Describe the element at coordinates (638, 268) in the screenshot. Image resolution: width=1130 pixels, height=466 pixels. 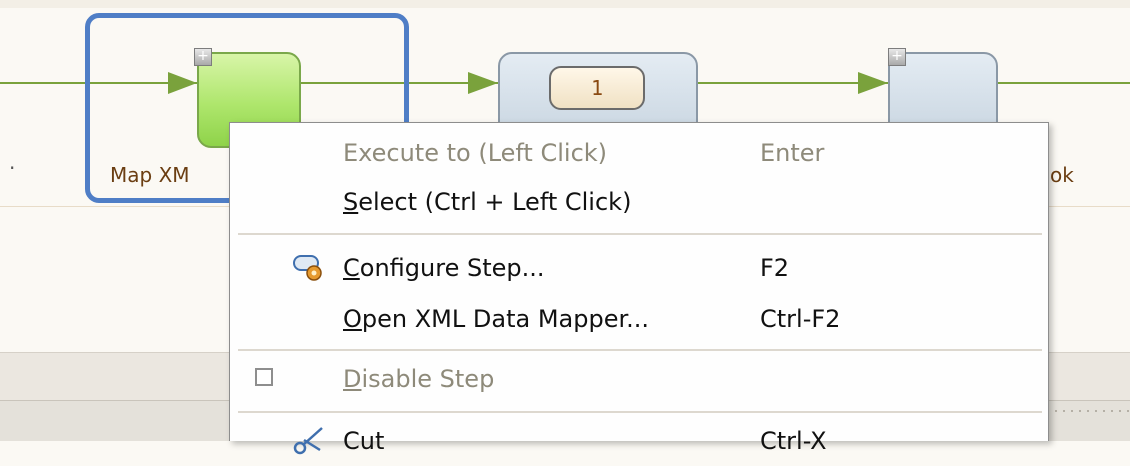
I see `menu-item-configure-step: Configure Step... F2` at that location.